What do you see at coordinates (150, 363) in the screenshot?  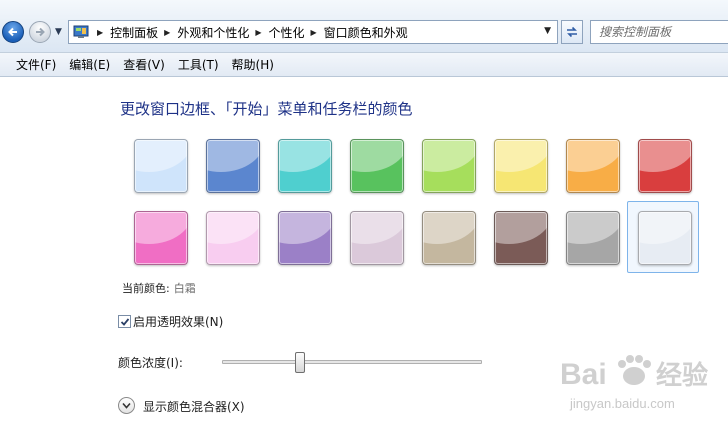 I see `intensity-label: 颜色浓度(I):` at bounding box center [150, 363].